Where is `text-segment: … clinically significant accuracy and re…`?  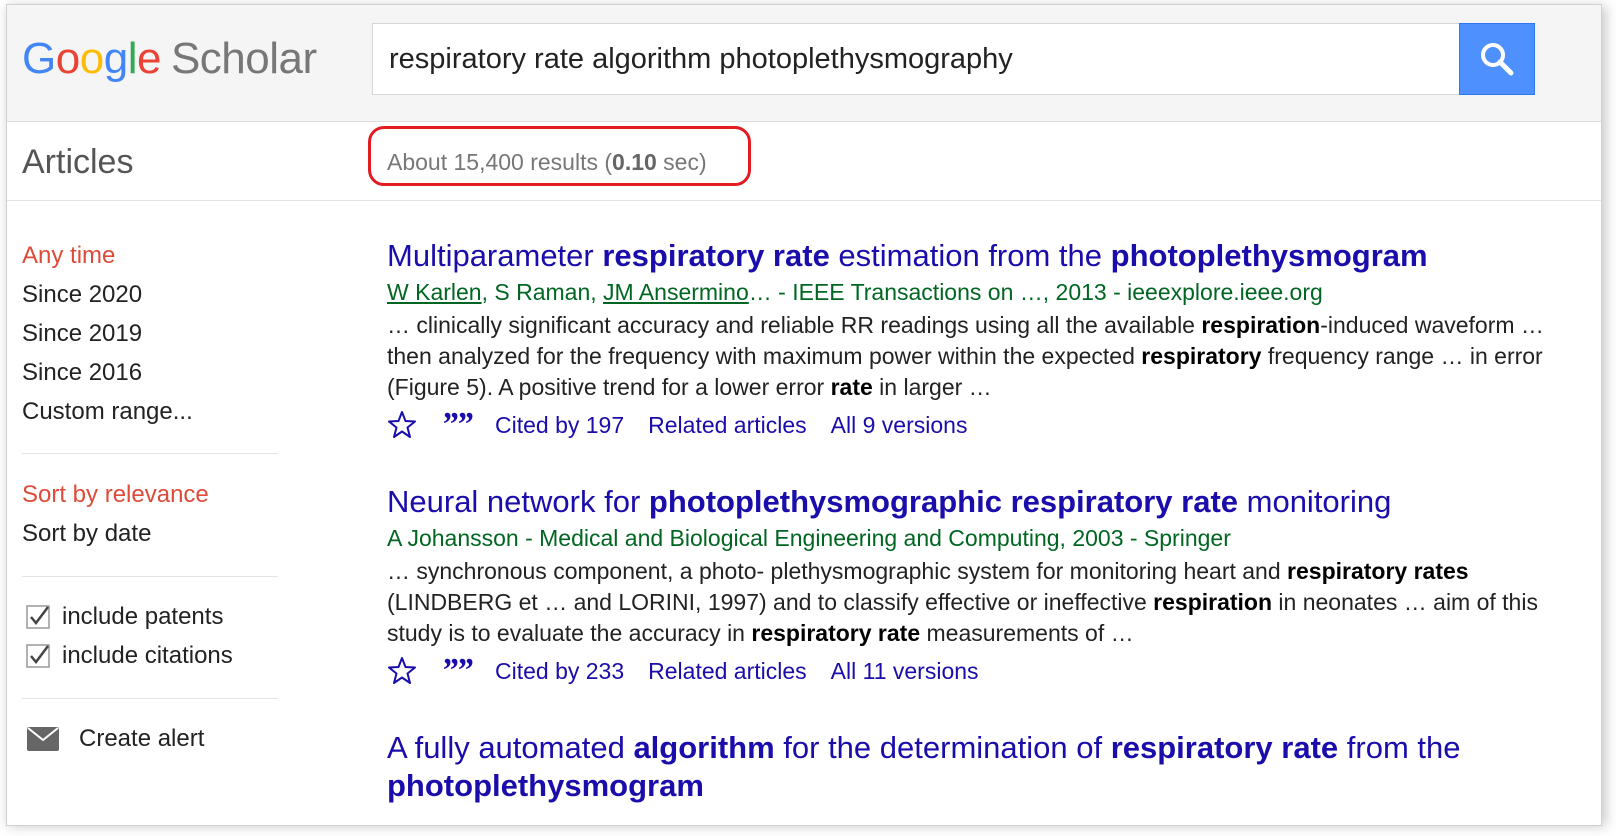
text-segment: … clinically significant accuracy and re… is located at coordinates (794, 325).